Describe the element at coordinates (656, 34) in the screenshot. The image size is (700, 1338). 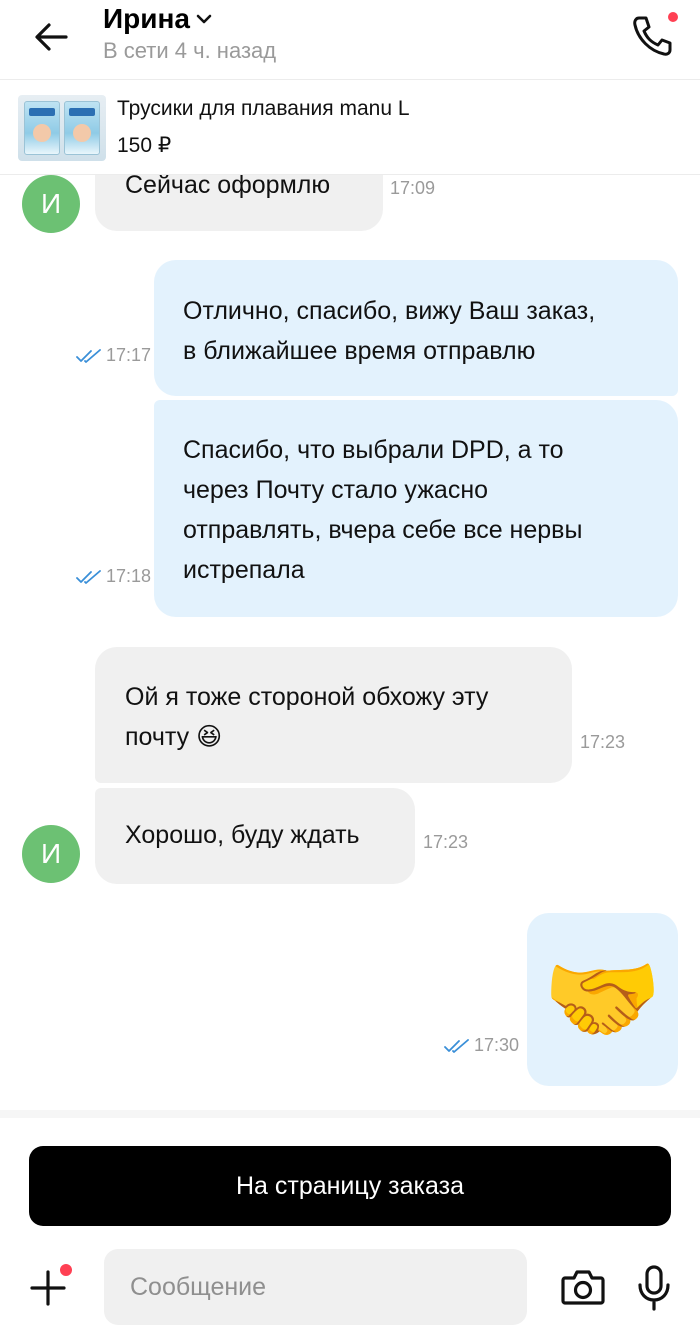
I see `call-button` at that location.